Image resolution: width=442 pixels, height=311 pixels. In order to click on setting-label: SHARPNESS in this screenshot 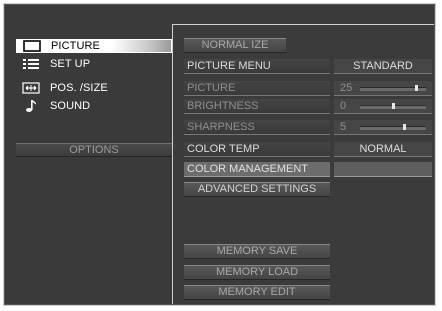, I will do `click(257, 127)`.